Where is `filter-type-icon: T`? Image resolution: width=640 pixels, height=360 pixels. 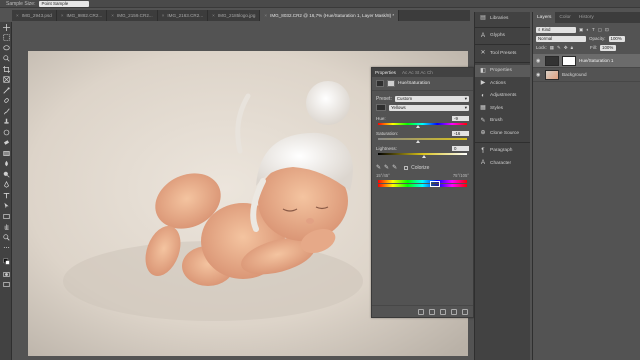
filter-type-icon: T is located at coordinates (593, 29).